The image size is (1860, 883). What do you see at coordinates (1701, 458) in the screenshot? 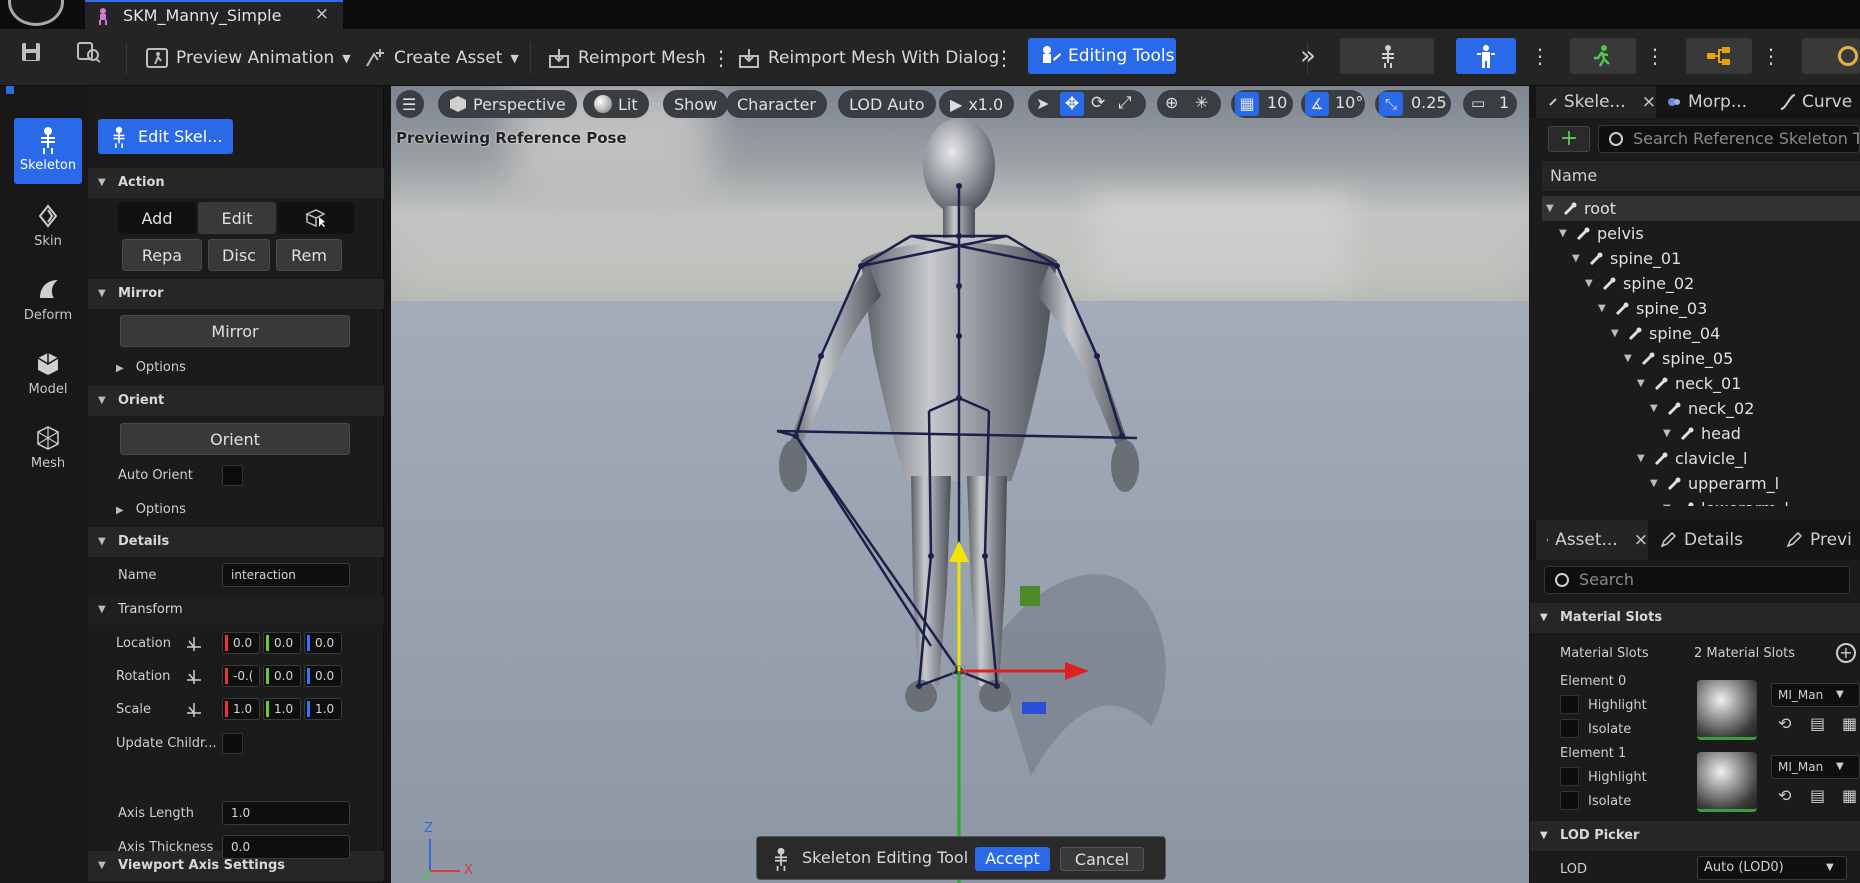
I see `bone-row: ▼ clavicle_l` at bounding box center [1701, 458].